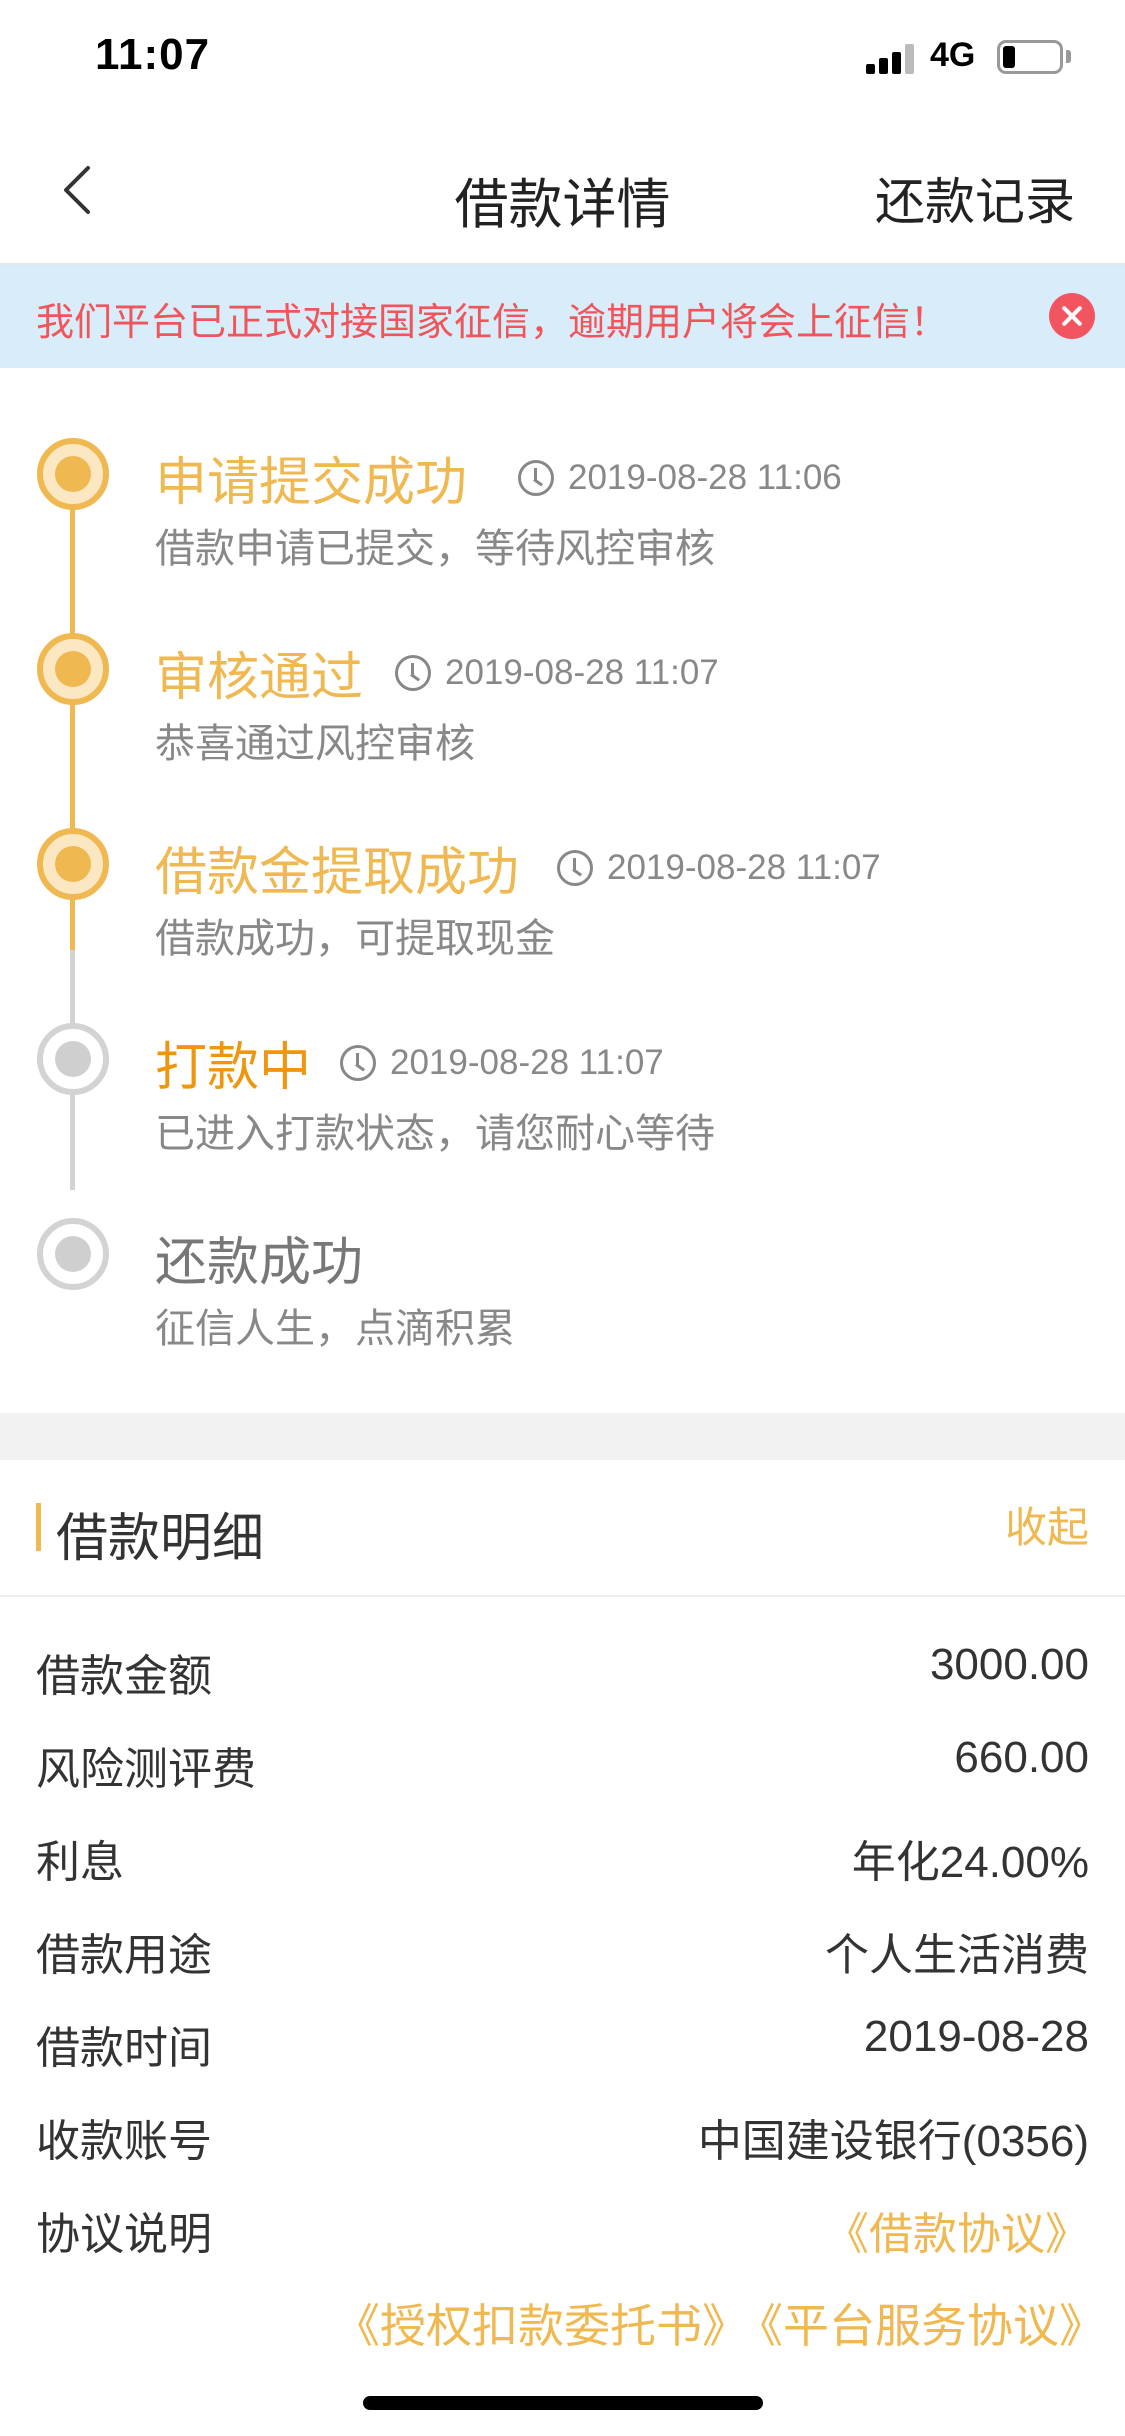 This screenshot has height=2436, width=1125. I want to click on credit-notice-banner: 我们平台已正式对接国家征信，逾期用户将会上征信！, so click(562, 316).